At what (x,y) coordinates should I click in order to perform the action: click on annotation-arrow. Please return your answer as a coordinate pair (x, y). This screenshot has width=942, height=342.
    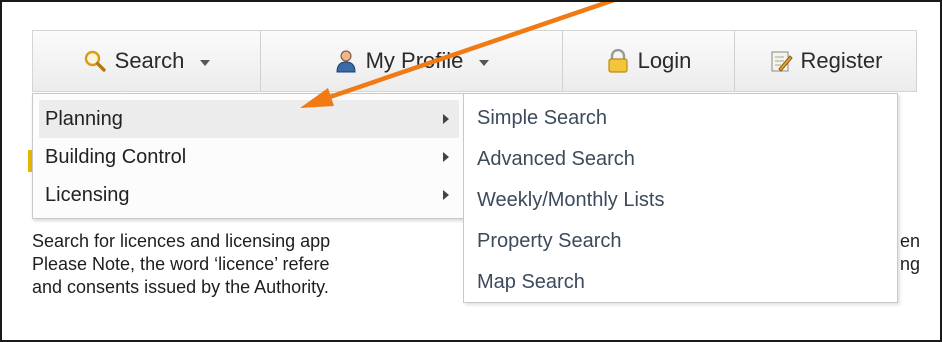
    Looking at the image, I should click on (458, 55).